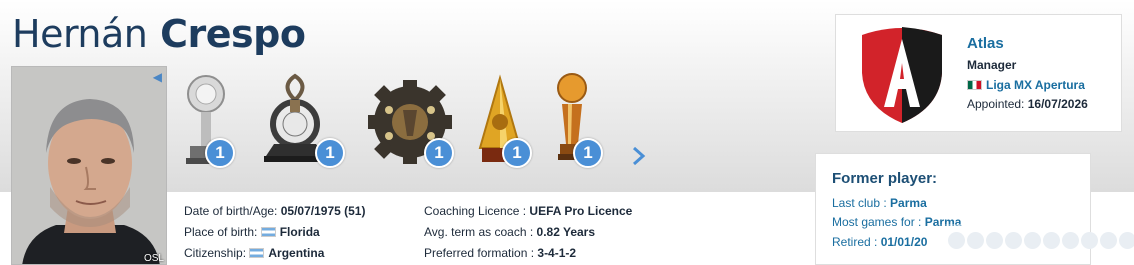  I want to click on info-label: Date of birth/Age:, so click(231, 211).